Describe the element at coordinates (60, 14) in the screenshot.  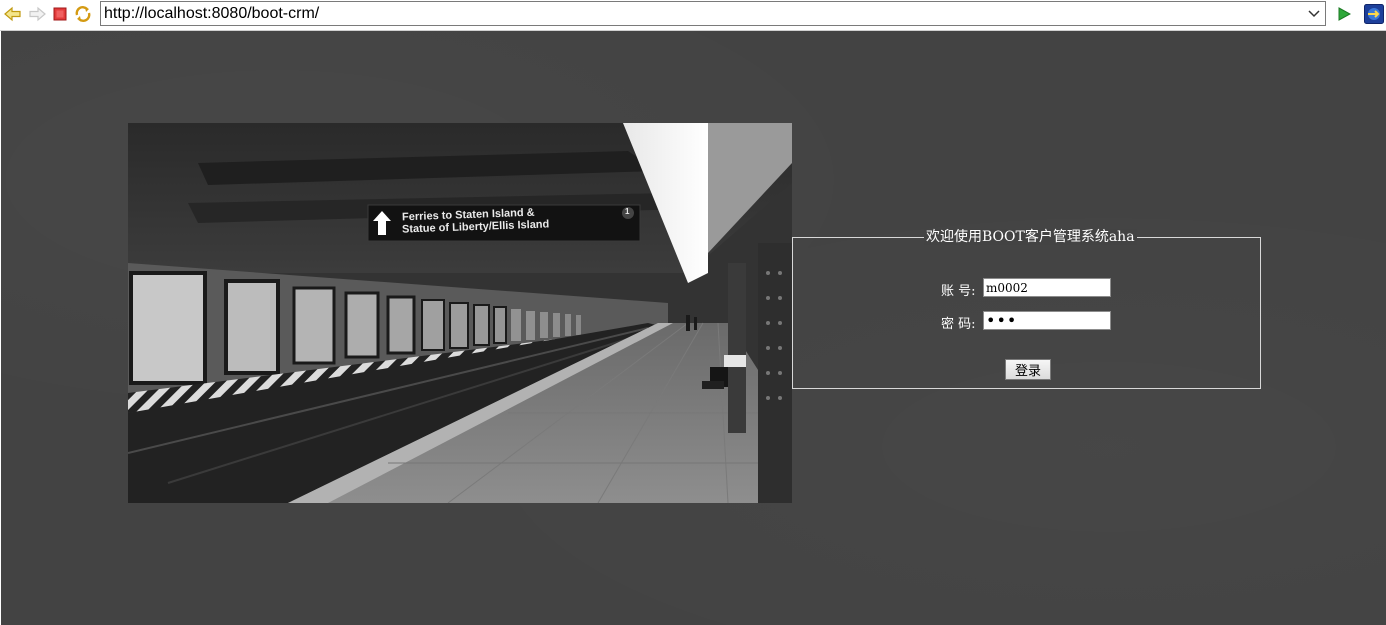
I see `stop-icon` at that location.